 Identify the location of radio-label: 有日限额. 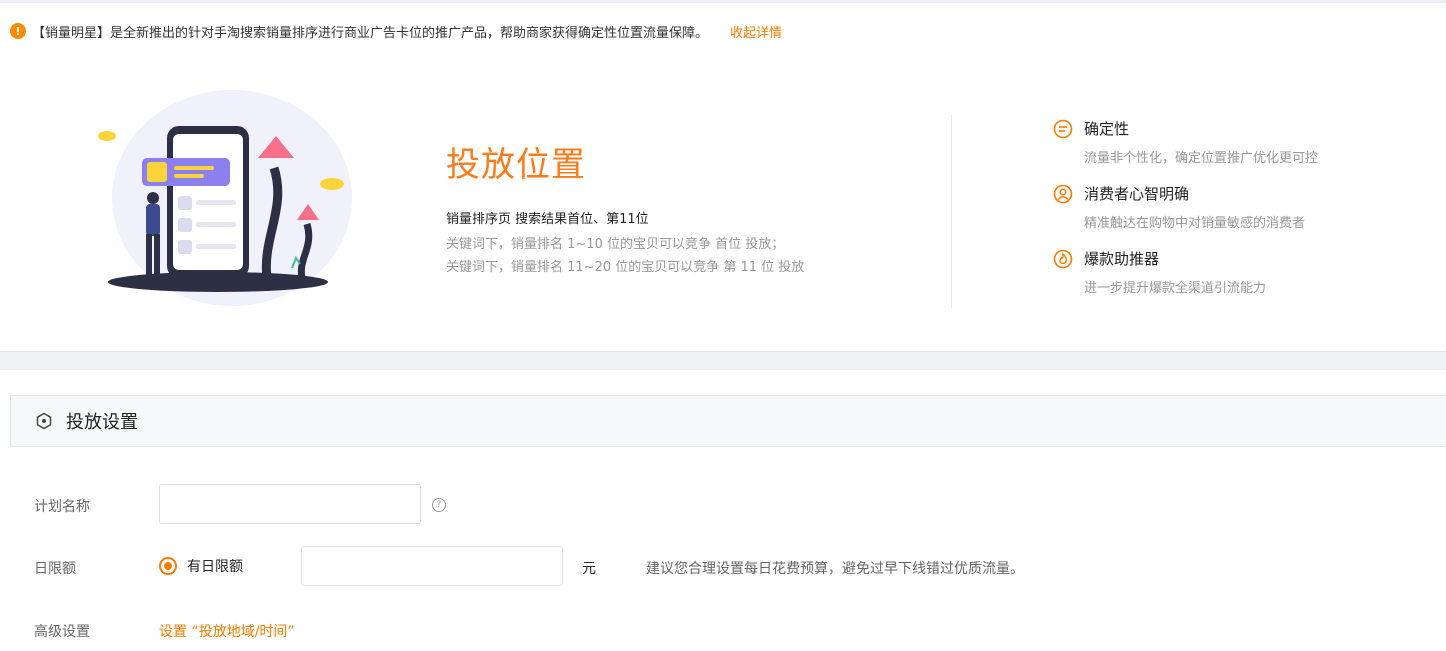
(215, 567).